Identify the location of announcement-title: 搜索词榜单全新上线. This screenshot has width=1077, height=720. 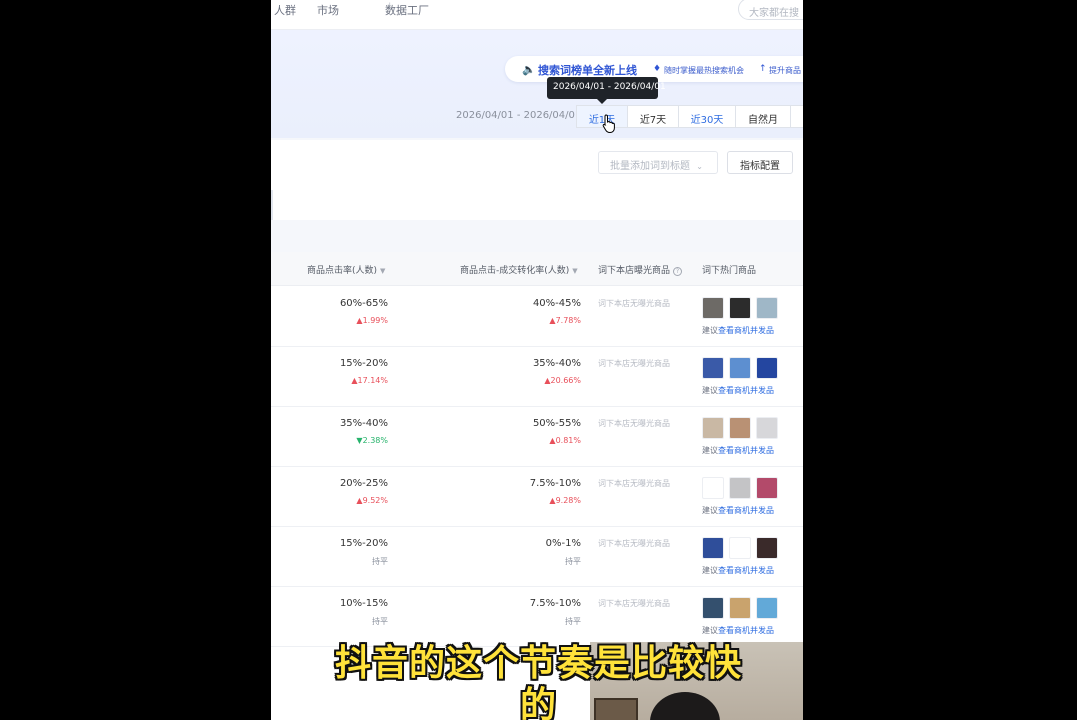
(587, 70).